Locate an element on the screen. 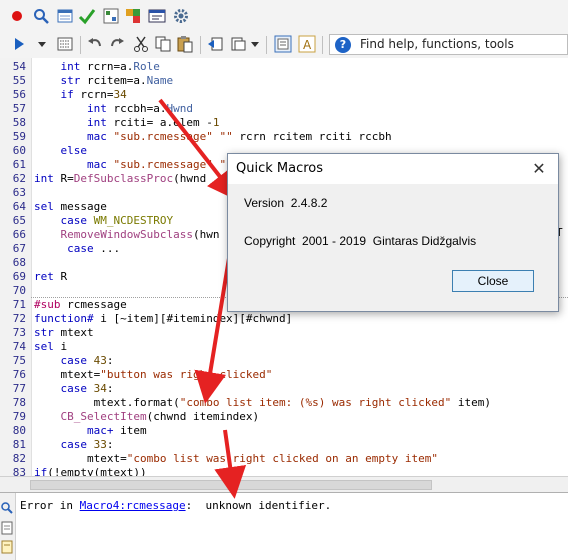 The image size is (568, 560). output-sidebar is located at coordinates (8, 526).